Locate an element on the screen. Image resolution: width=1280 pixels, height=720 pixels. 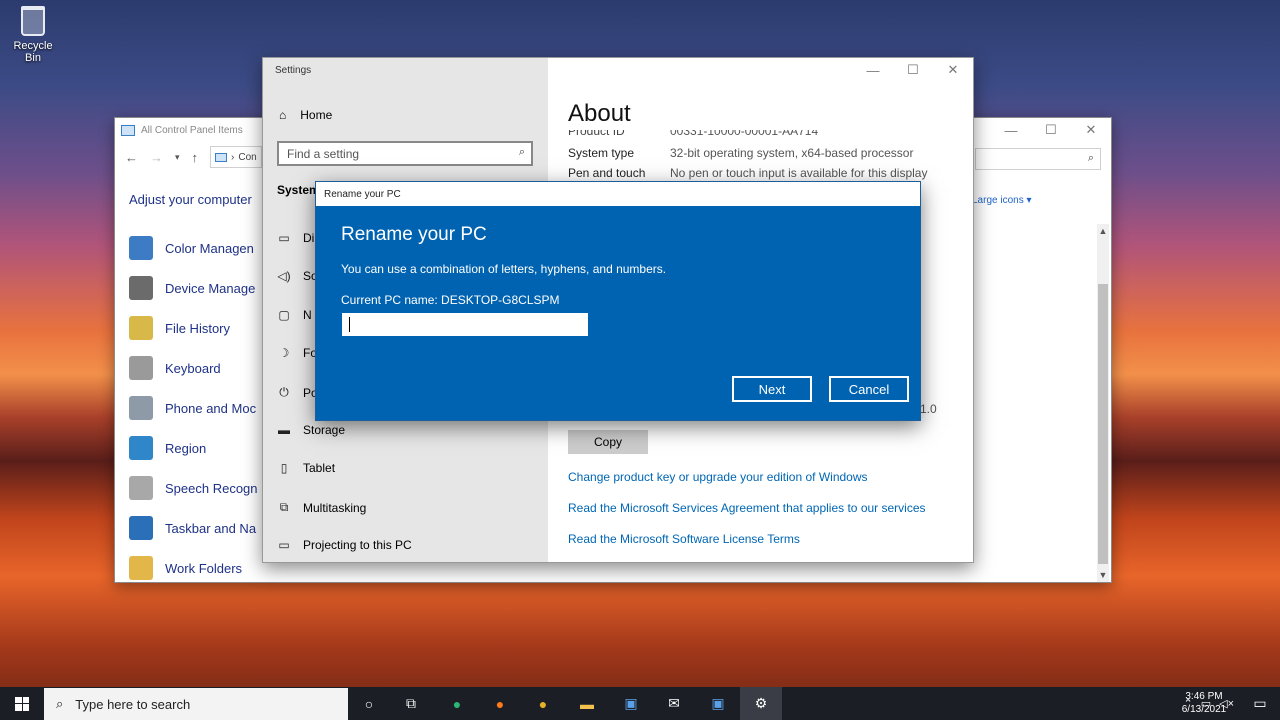
mail-icon: ✉ is located at coordinates (674, 703).